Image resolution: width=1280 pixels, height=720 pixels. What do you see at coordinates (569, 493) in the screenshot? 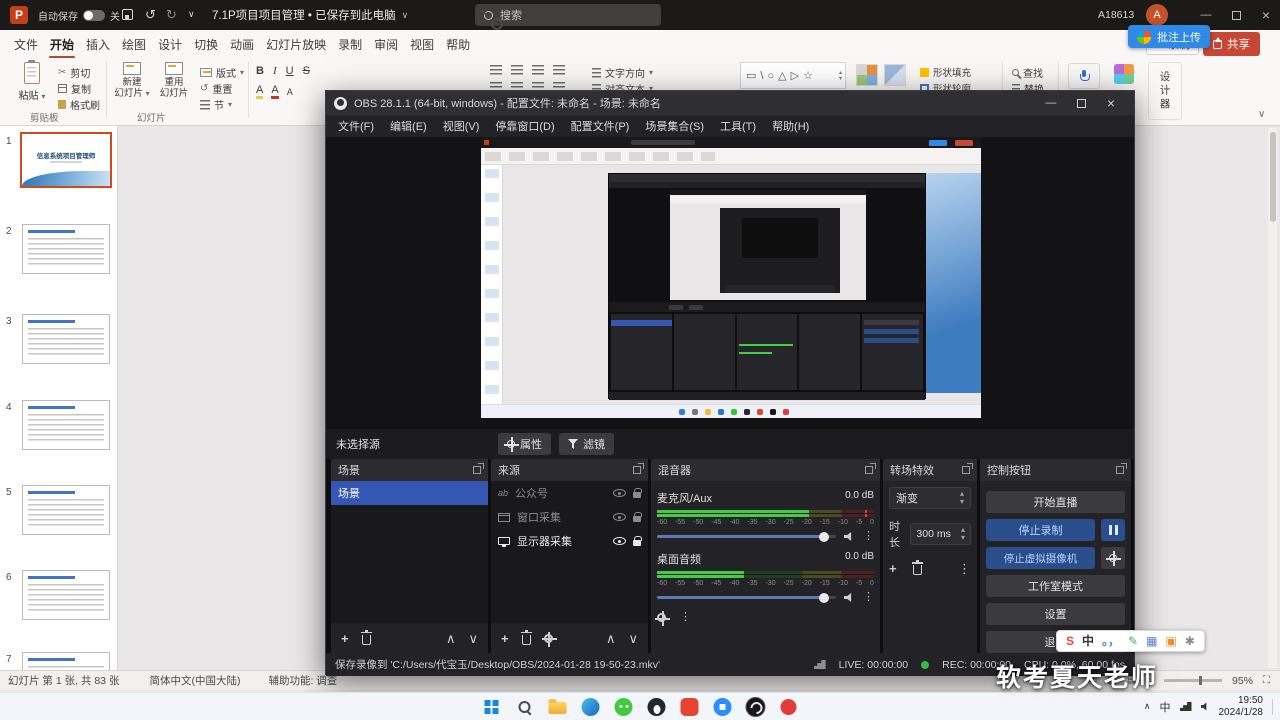
I see `source-item: 公众号` at bounding box center [569, 493].